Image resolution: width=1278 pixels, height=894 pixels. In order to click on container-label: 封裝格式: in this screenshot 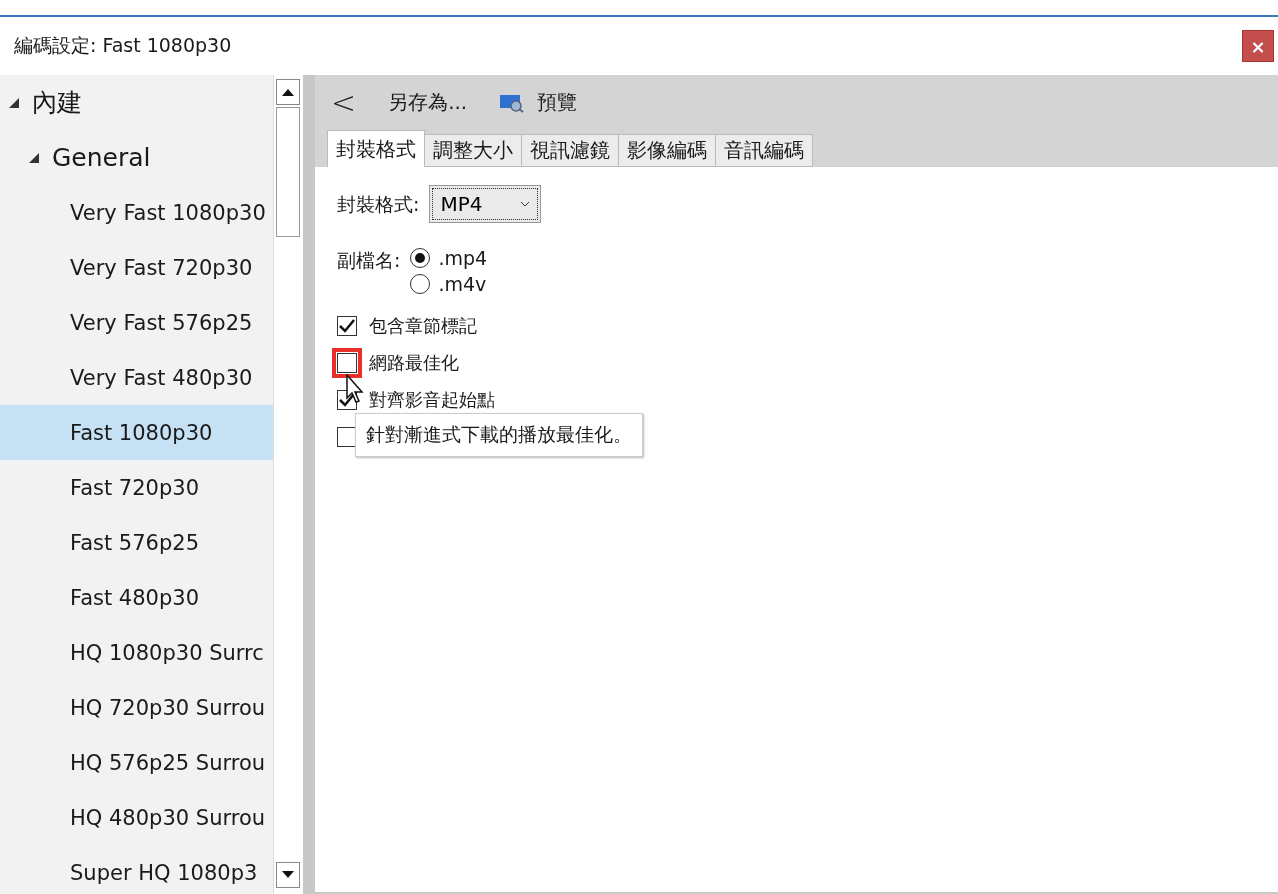, I will do `click(378, 204)`.